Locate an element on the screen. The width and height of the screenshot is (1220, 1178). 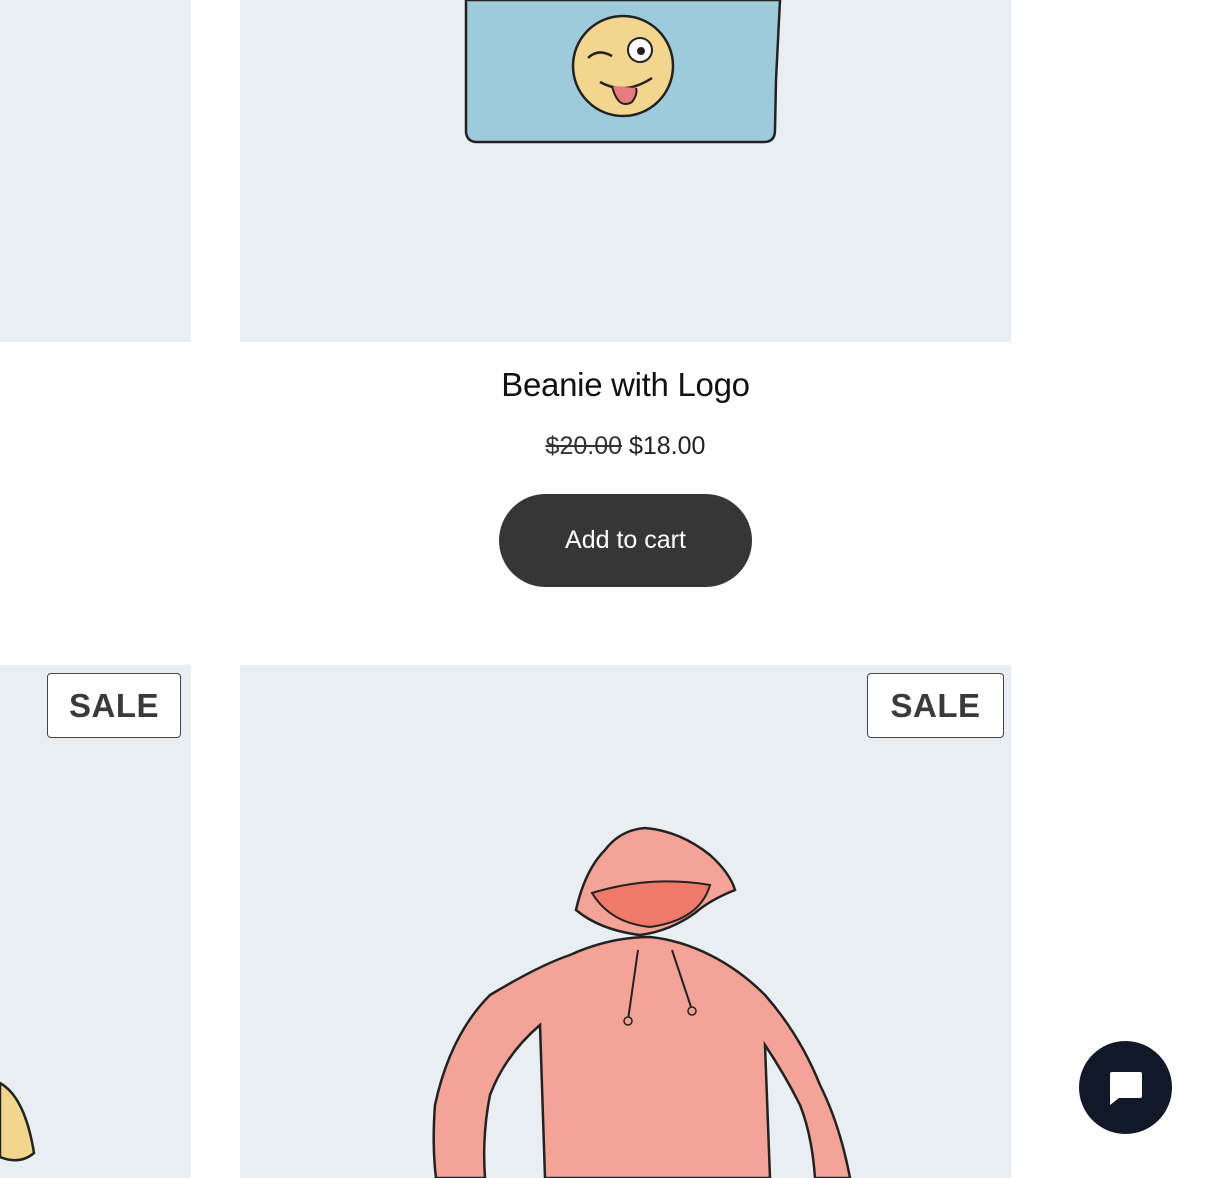
beanie-illustration is located at coordinates (623, 72).